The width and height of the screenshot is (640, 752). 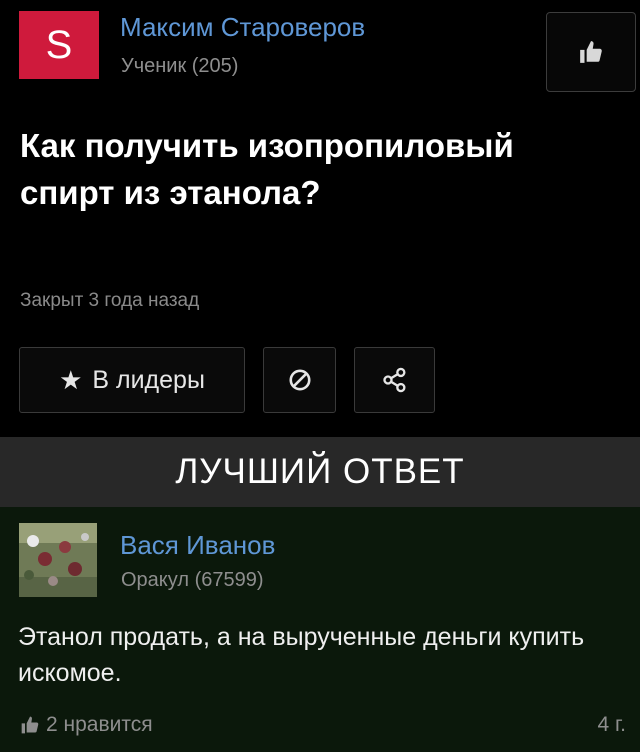 I want to click on avatar-letter: S, so click(x=59, y=45).